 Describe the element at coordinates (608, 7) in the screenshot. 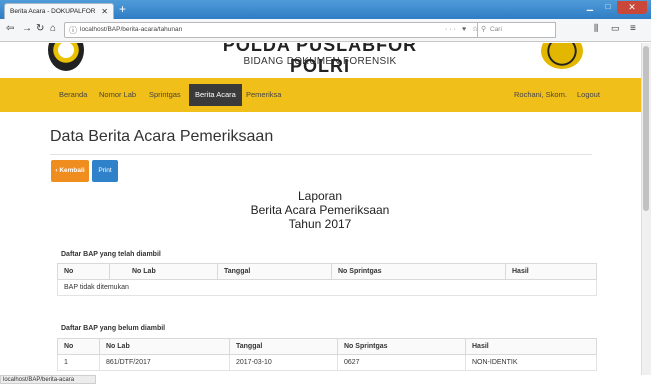

I see `maximize-icon: □` at that location.